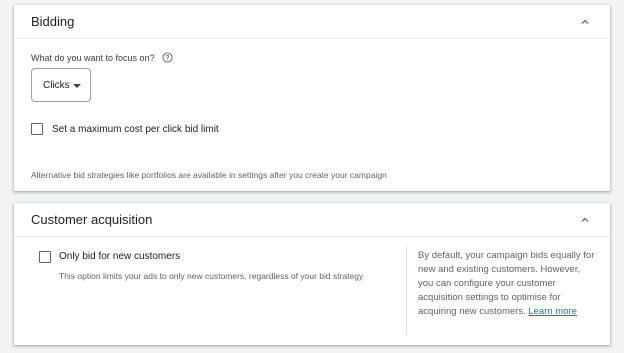  Describe the element at coordinates (37, 129) in the screenshot. I see `max-cpc-checkbox` at that location.